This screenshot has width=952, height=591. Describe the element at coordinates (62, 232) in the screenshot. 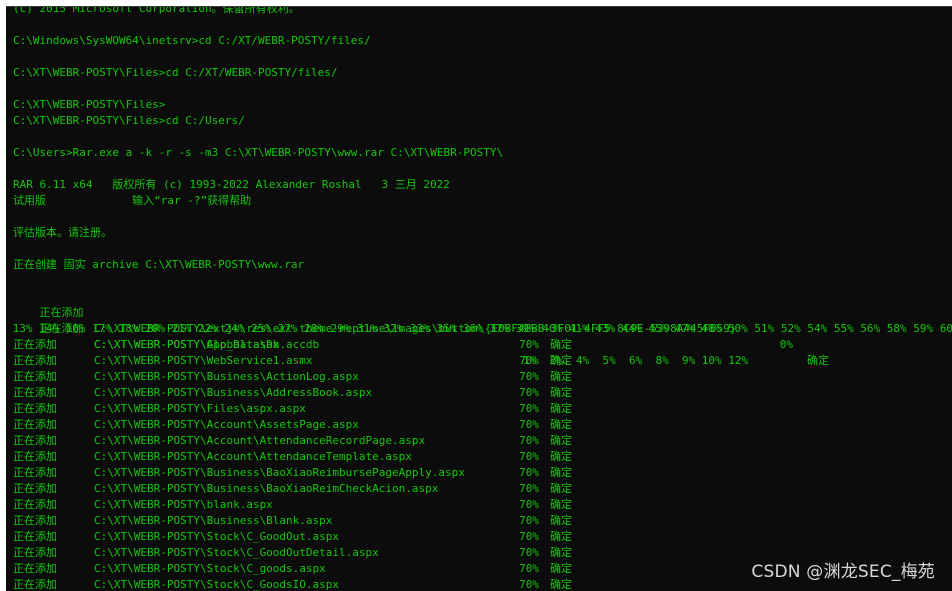

I see `eval-line: 评估版本。请注册。` at that location.